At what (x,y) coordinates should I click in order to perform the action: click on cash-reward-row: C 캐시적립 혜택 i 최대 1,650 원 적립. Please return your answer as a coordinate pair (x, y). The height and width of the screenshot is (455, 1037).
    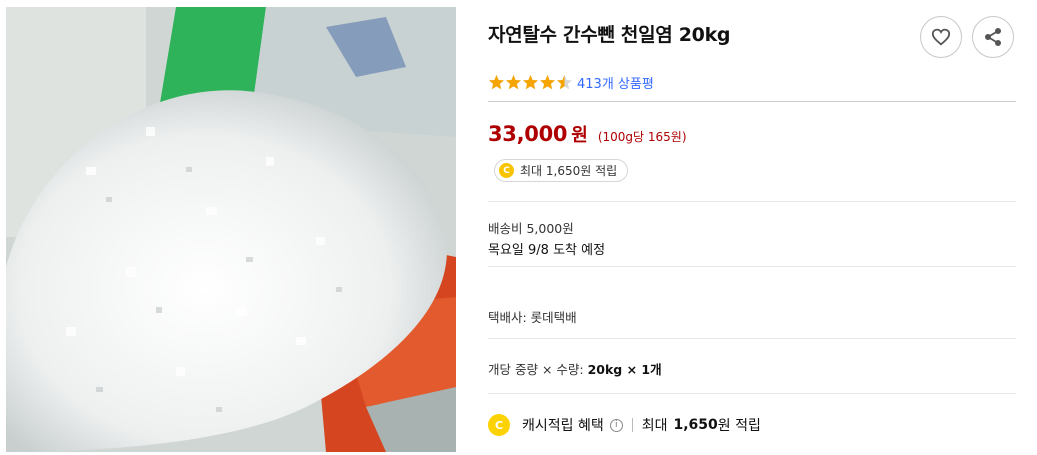
    Looking at the image, I should click on (624, 425).